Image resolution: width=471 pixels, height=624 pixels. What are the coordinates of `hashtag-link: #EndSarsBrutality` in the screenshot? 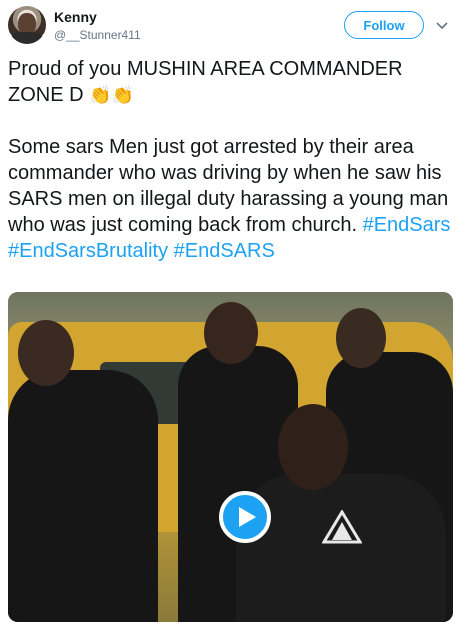 It's located at (88, 251).